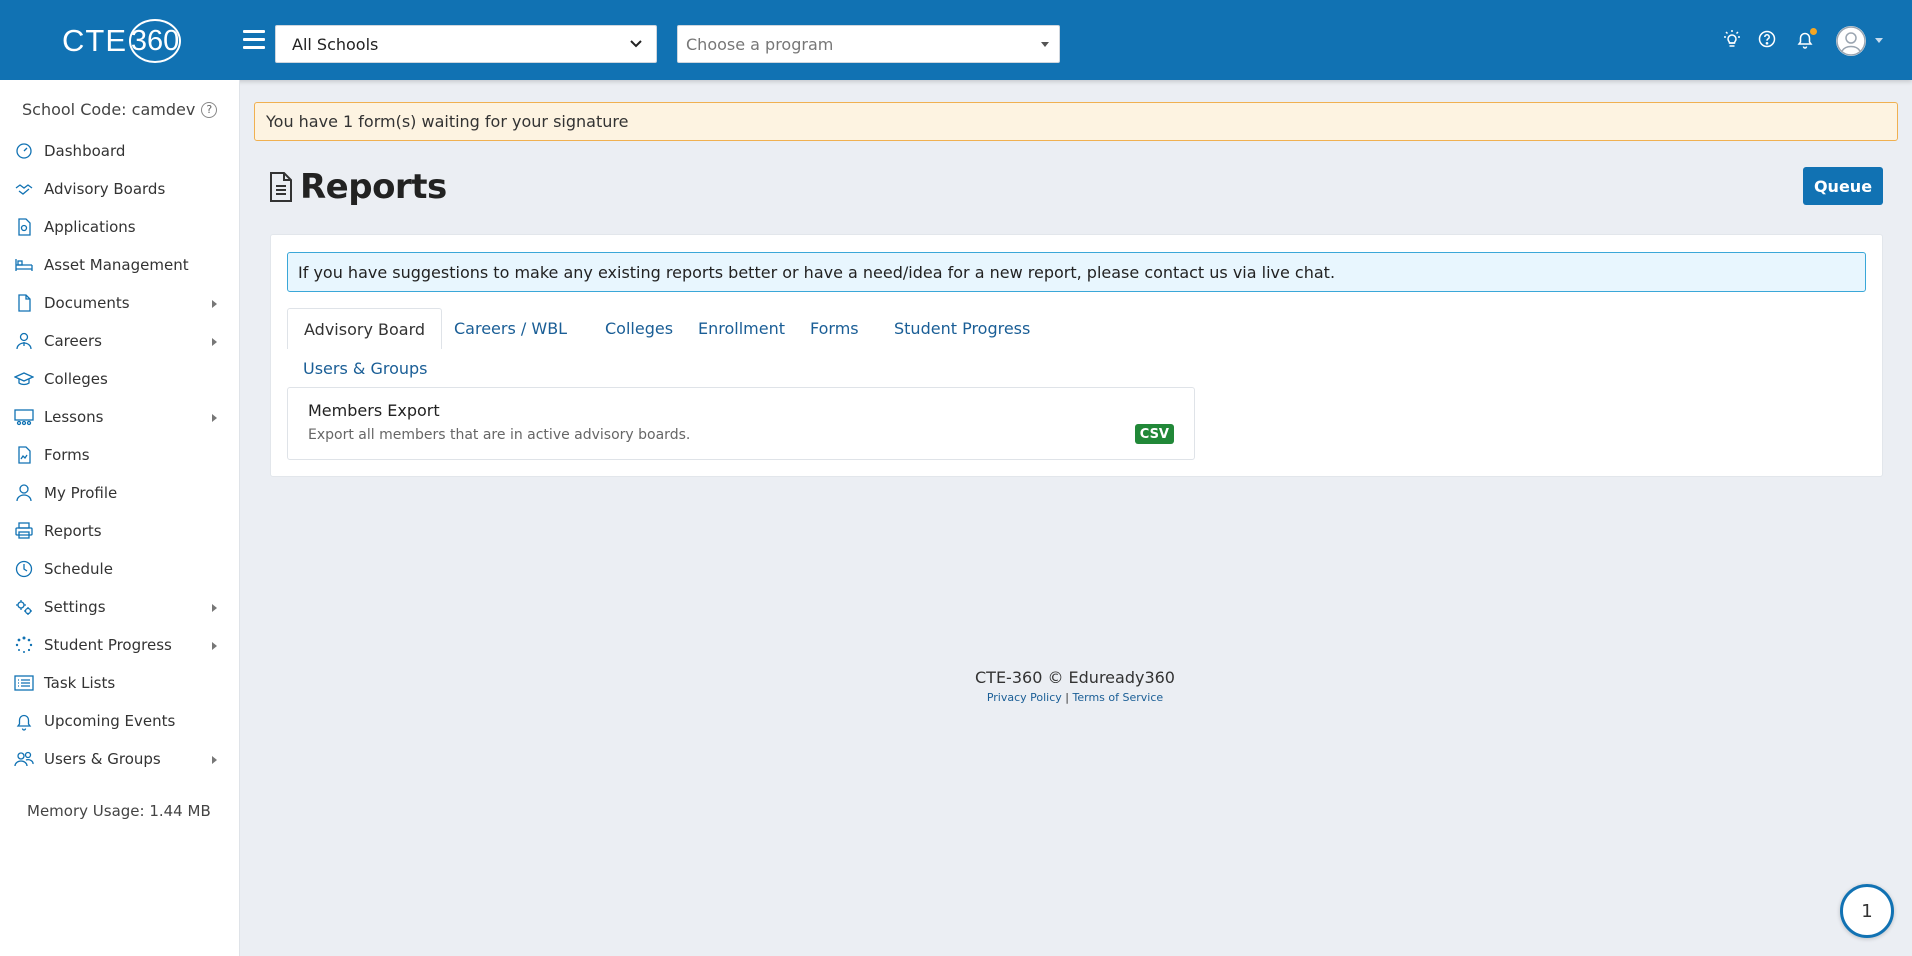 This screenshot has width=1912, height=956. What do you see at coordinates (868, 44) in the screenshot?
I see `program-select: Choose a program` at bounding box center [868, 44].